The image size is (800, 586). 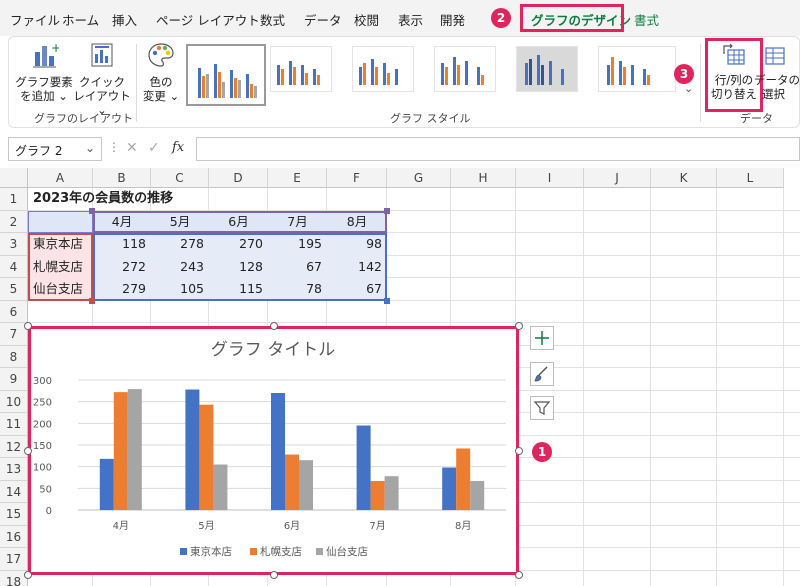 I want to click on more-options-icon: ⋮, so click(x=114, y=147).